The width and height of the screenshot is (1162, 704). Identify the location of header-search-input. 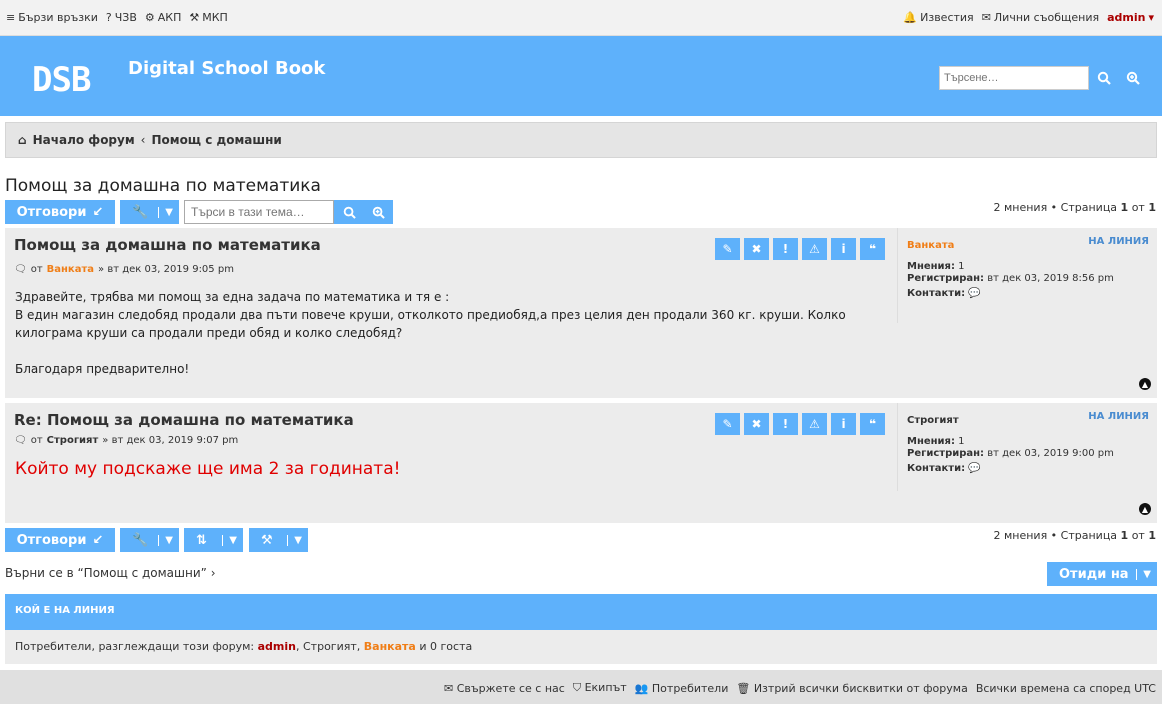
(1014, 78).